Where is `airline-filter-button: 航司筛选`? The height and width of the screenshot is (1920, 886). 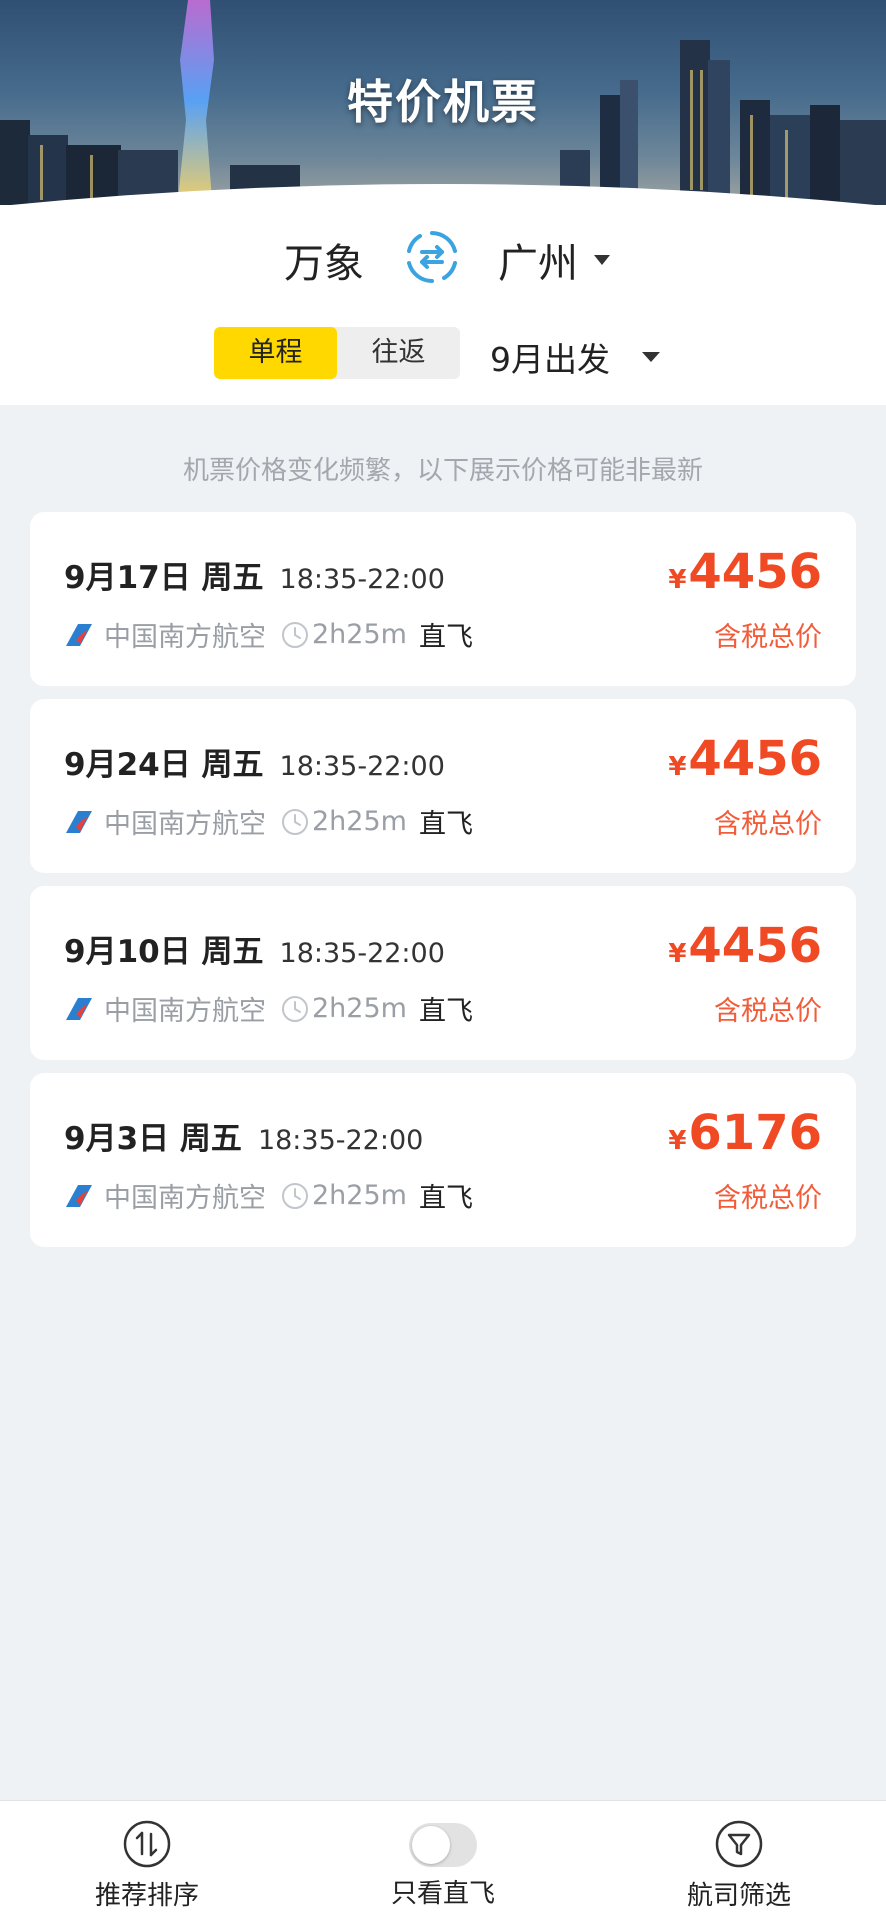
airline-filter-button: 航司筛选 is located at coordinates (739, 1865).